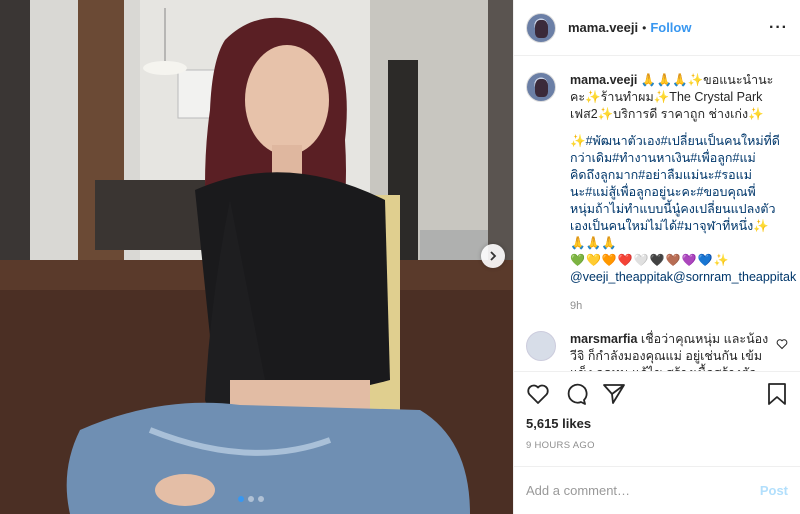  I want to click on post-timestamp: 9 HOURS AGO, so click(657, 446).